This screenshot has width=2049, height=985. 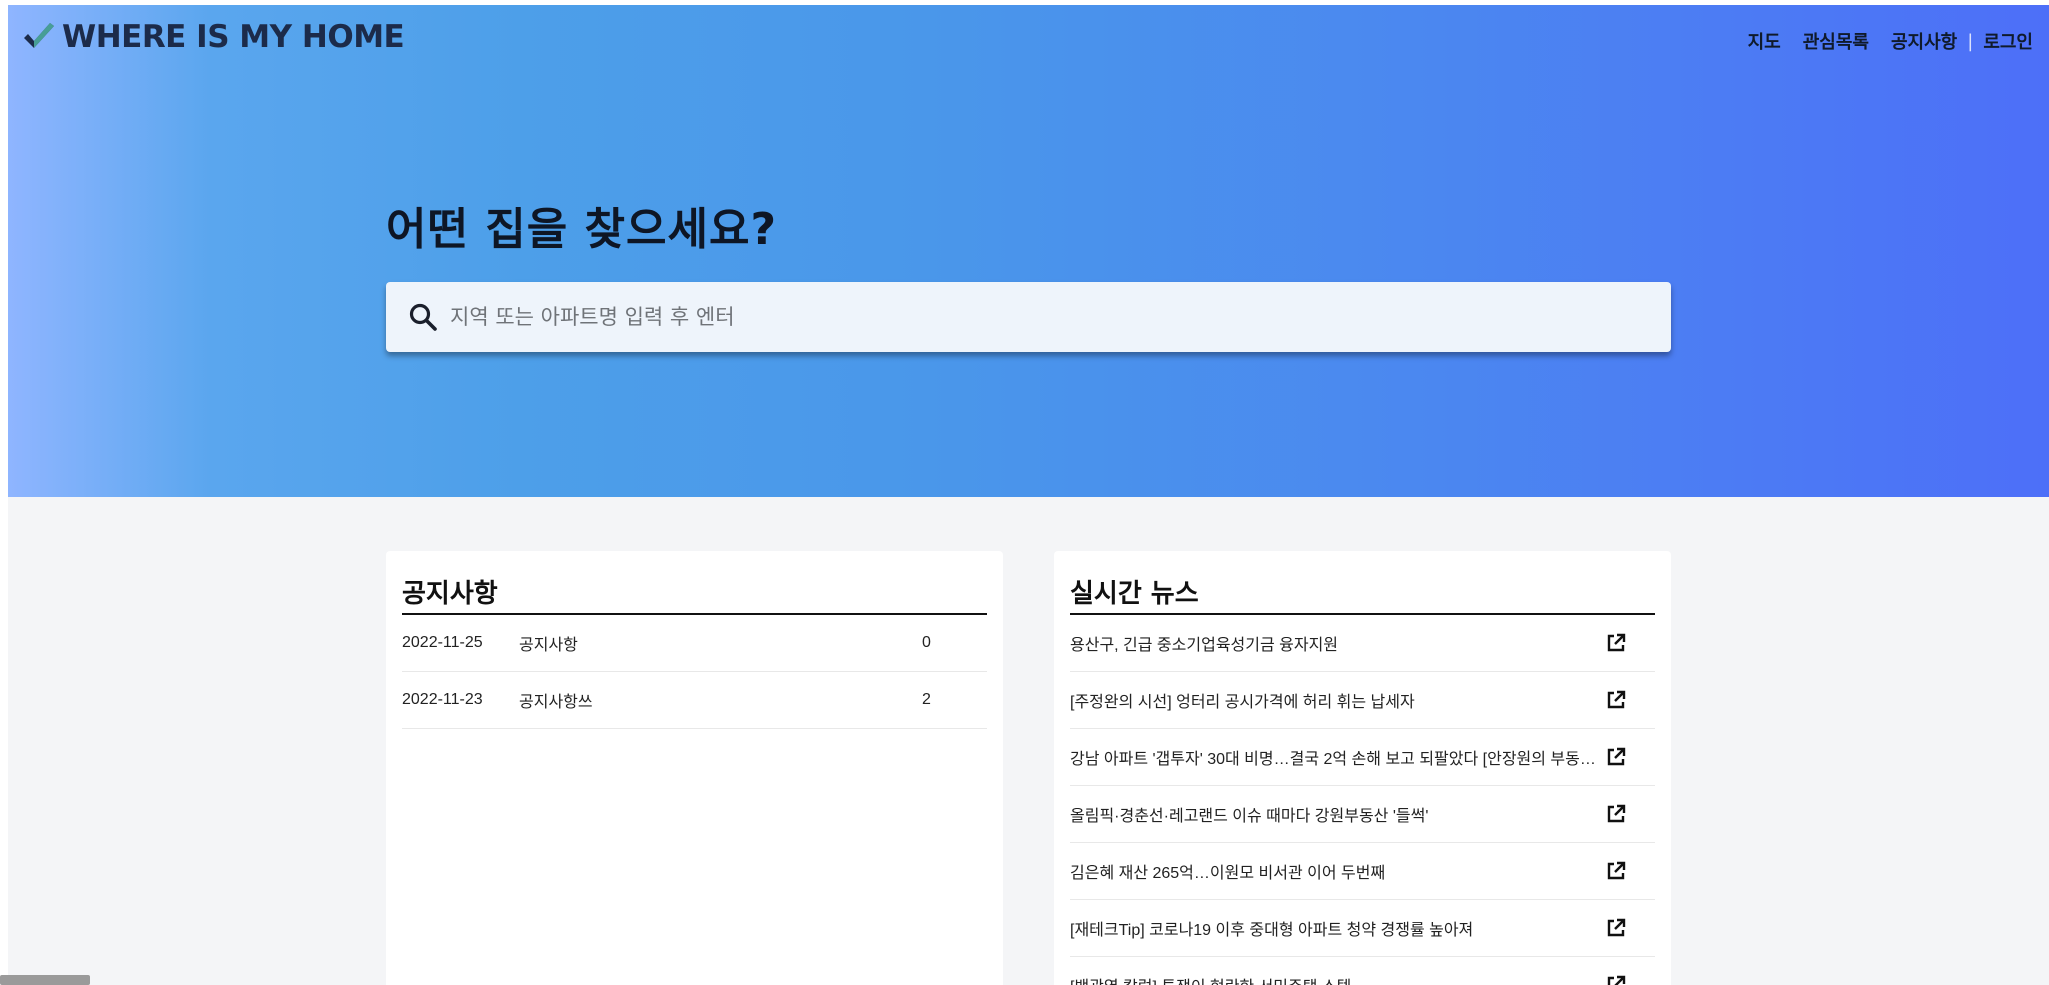 What do you see at coordinates (1362, 583) in the screenshot?
I see `news-card-title: 실시간 뉴스` at bounding box center [1362, 583].